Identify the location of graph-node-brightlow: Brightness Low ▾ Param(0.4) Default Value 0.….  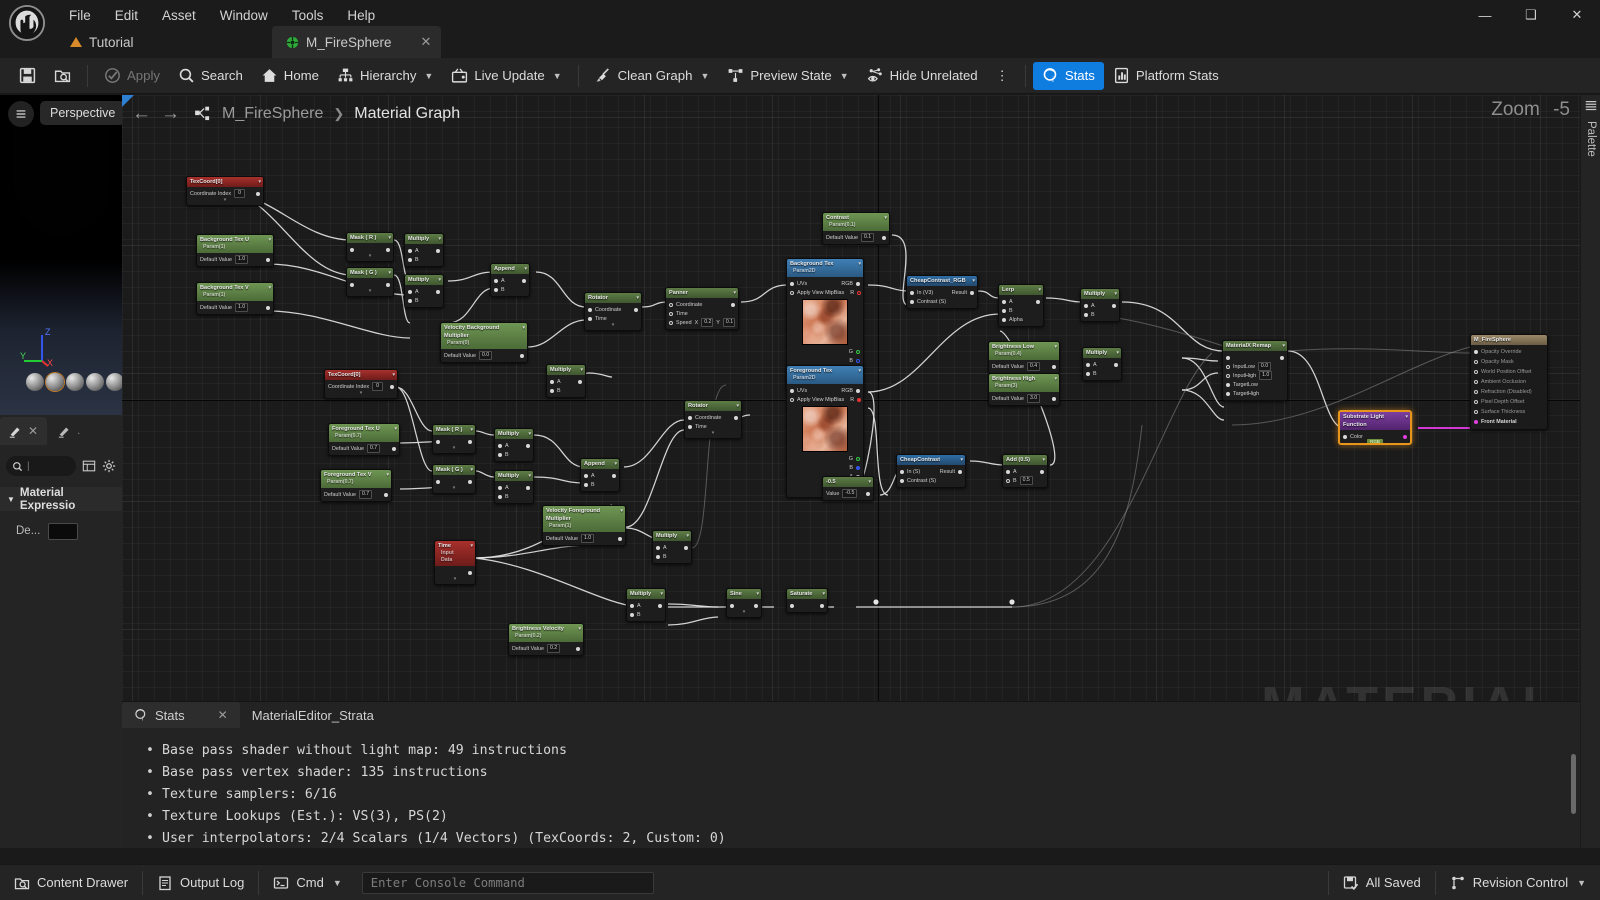
(1024, 357).